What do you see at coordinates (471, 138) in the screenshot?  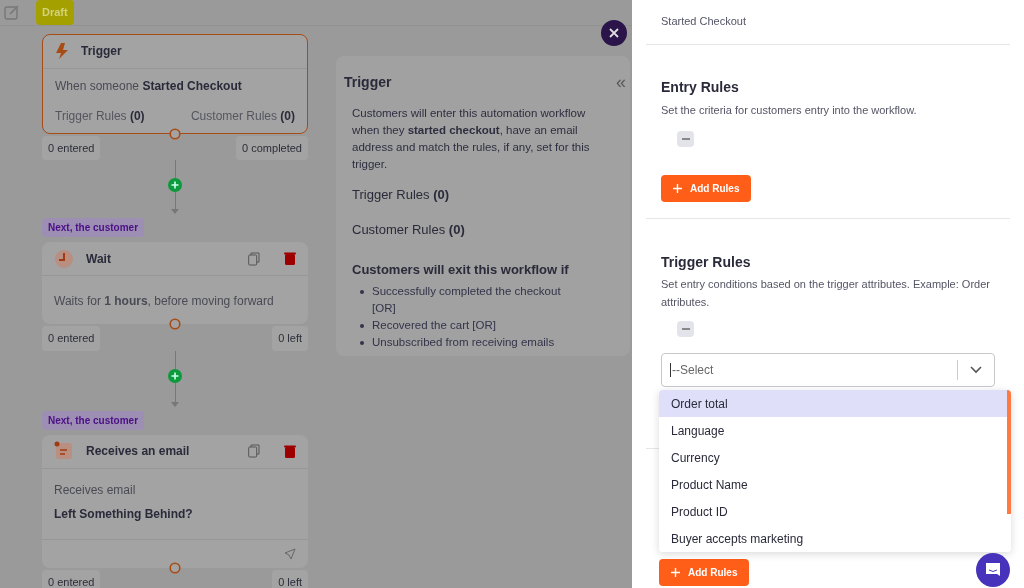 I see `panel-description: Customers will enter this automation workflow when they started checkout, have an email address and match the rules, if any, set for this trigger.` at bounding box center [471, 138].